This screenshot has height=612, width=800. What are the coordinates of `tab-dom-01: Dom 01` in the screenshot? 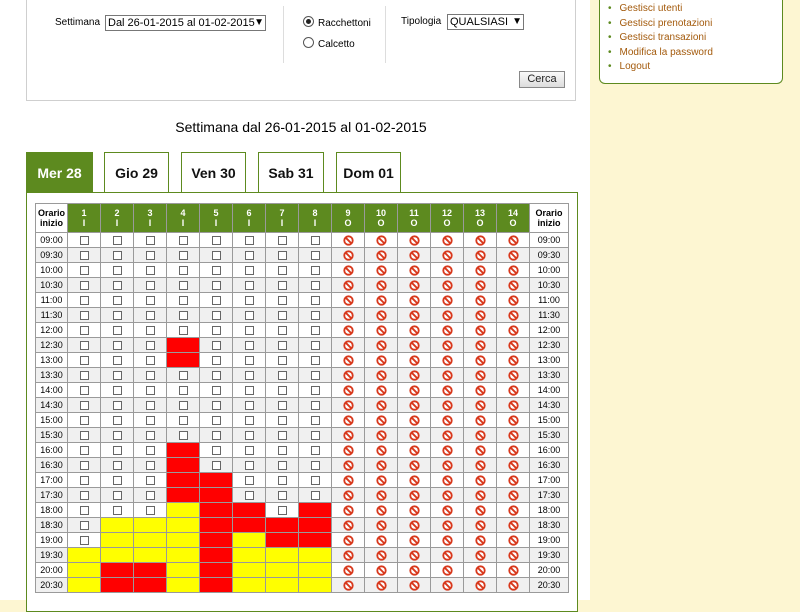 It's located at (368, 172).